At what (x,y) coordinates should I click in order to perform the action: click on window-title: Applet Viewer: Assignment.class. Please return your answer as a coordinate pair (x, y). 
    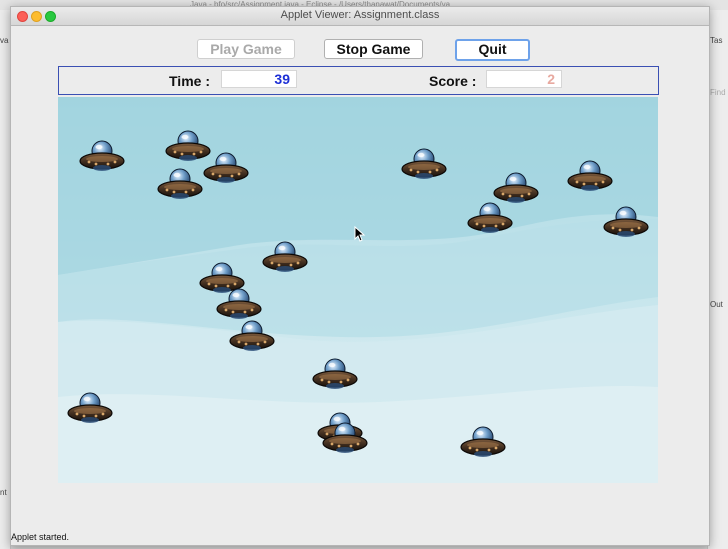
    Looking at the image, I should click on (360, 15).